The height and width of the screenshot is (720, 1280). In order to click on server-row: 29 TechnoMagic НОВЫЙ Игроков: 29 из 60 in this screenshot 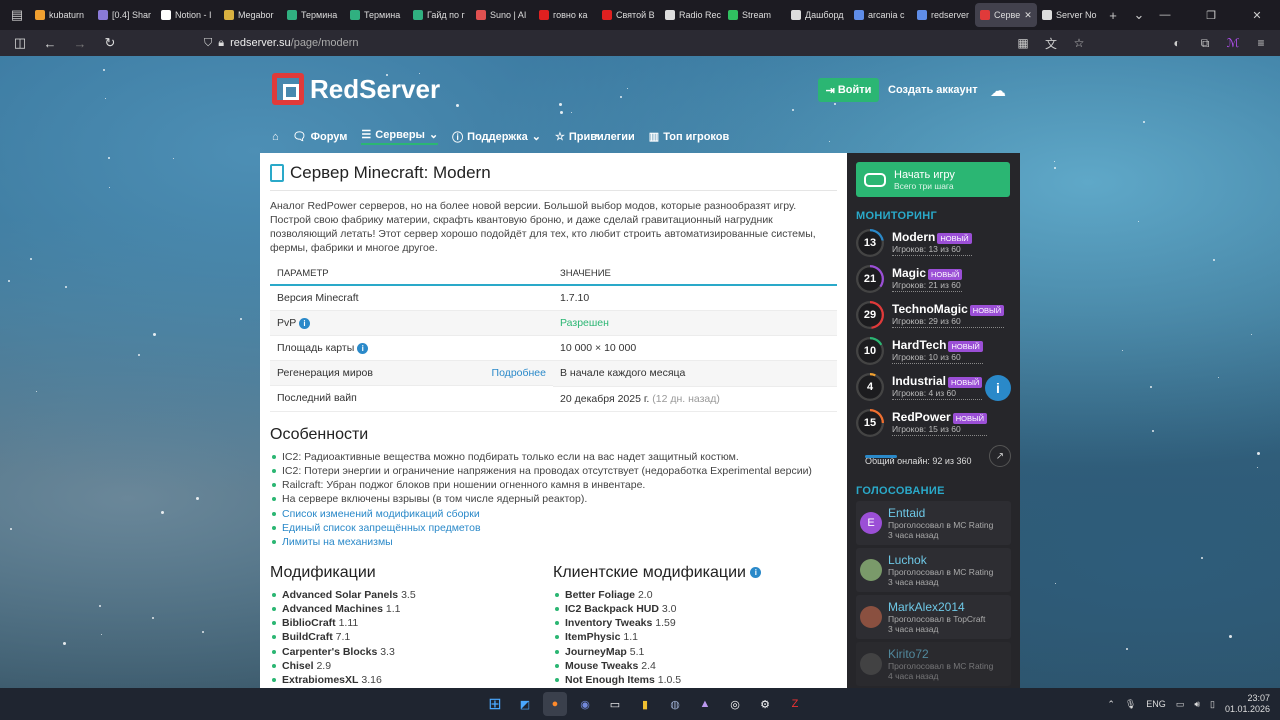, I will do `click(933, 315)`.